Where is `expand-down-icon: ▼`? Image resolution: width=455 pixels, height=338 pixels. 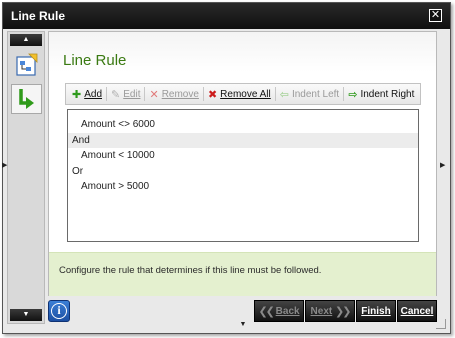
expand-down-icon: ▼ is located at coordinates (243, 324).